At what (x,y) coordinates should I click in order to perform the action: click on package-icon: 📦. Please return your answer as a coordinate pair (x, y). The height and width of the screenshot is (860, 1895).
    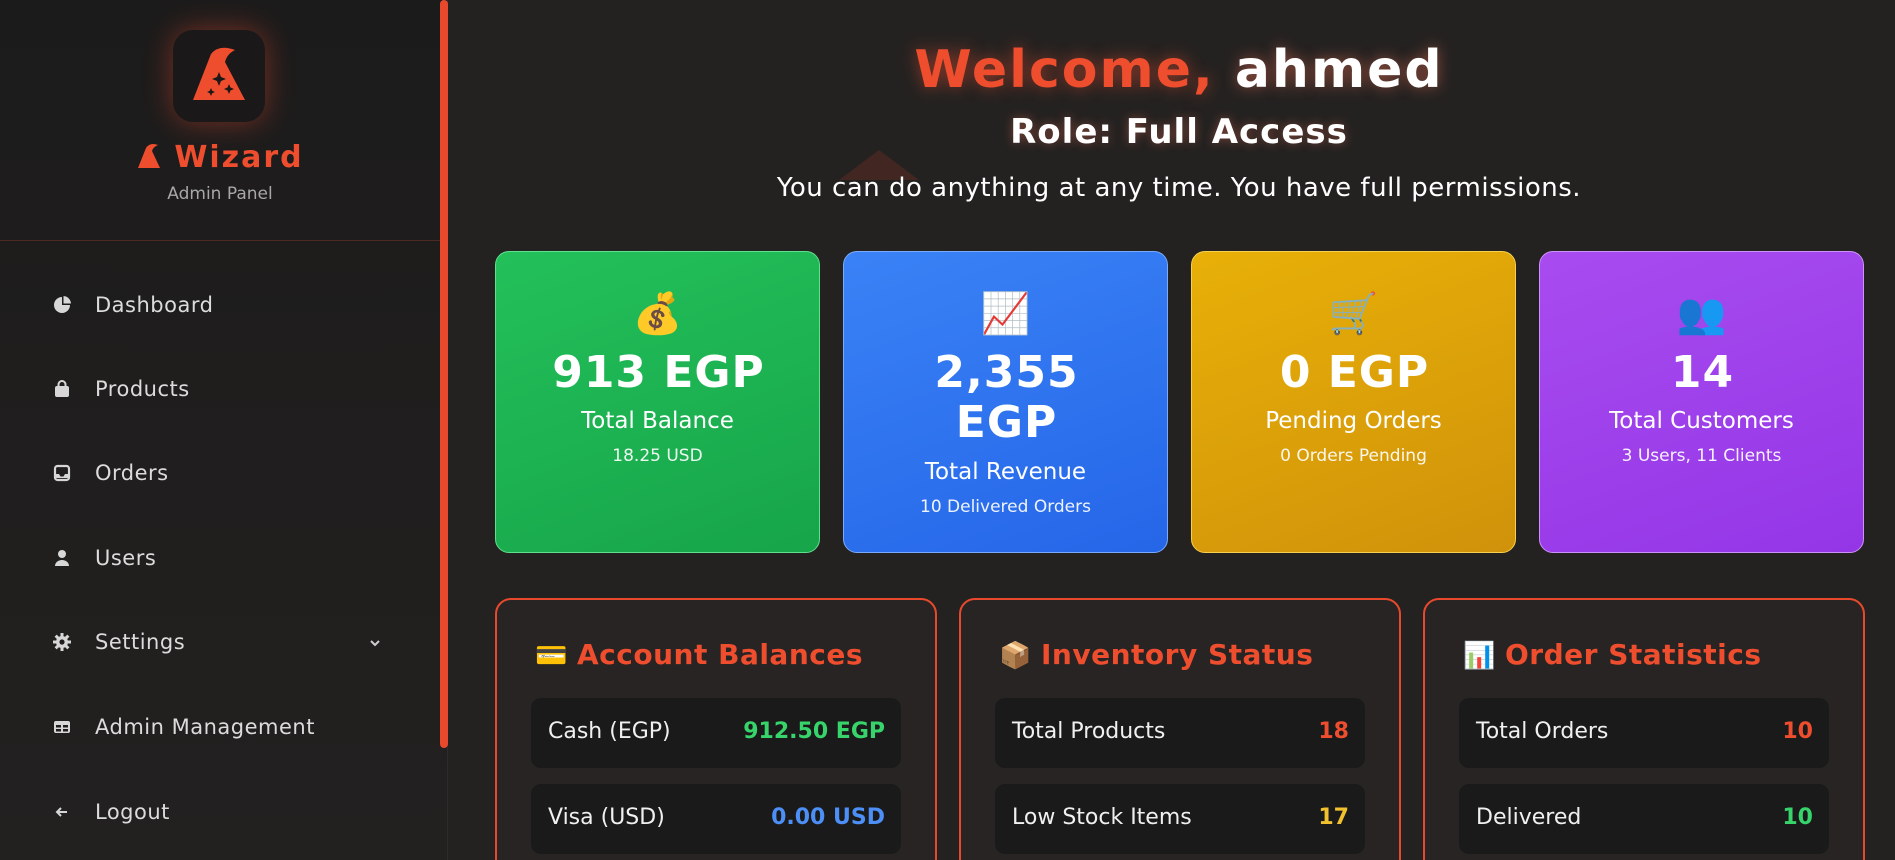
    Looking at the image, I should click on (1015, 656).